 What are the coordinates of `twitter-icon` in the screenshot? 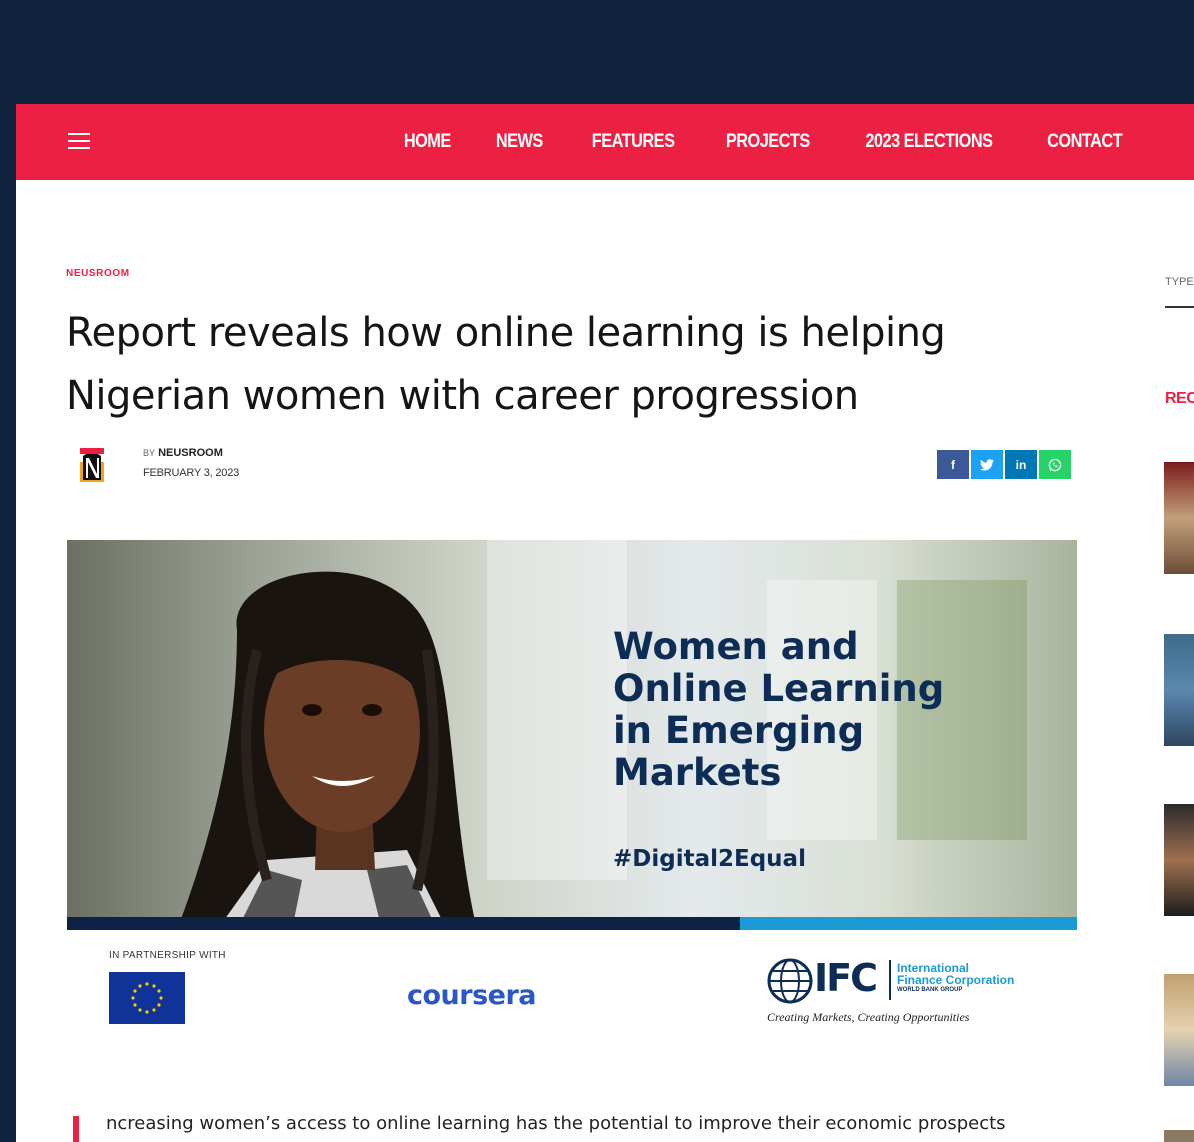 It's located at (987, 464).